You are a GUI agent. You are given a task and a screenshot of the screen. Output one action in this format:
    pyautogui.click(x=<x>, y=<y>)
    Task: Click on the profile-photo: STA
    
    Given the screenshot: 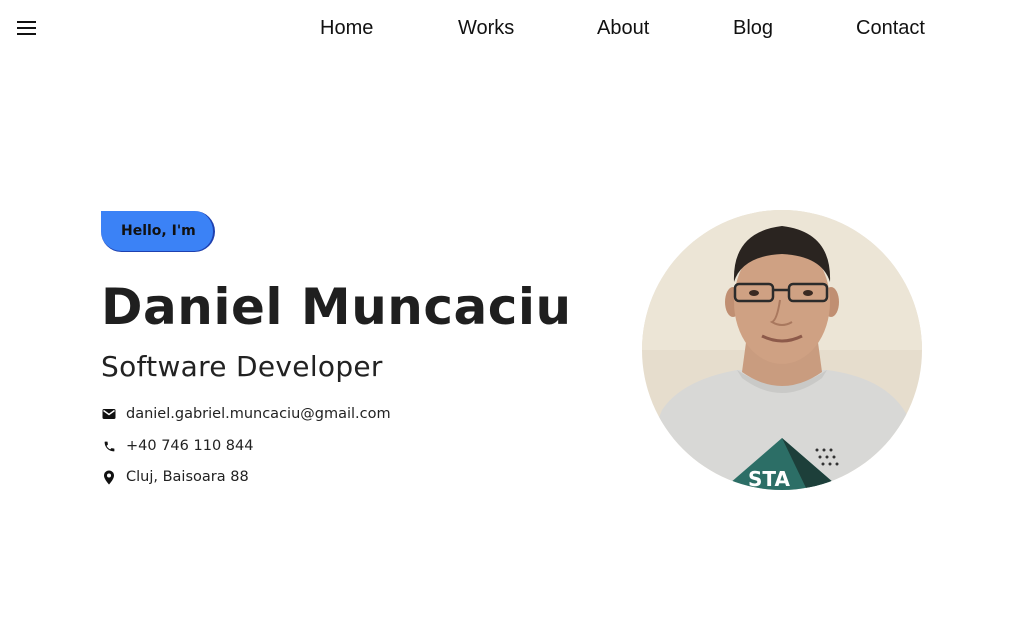 What is the action you would take?
    pyautogui.click(x=782, y=350)
    